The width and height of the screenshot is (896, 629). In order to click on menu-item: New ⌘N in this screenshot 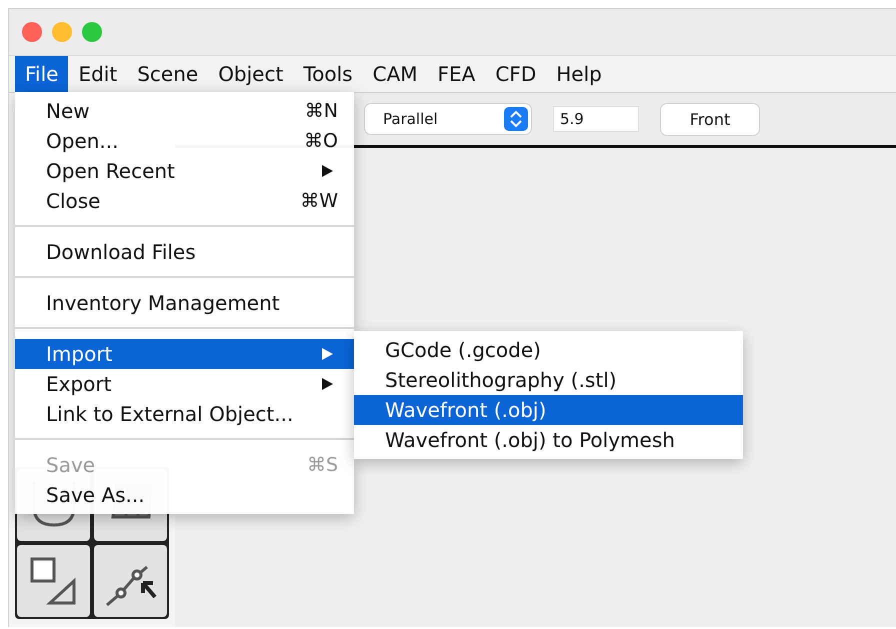, I will do `click(184, 111)`.